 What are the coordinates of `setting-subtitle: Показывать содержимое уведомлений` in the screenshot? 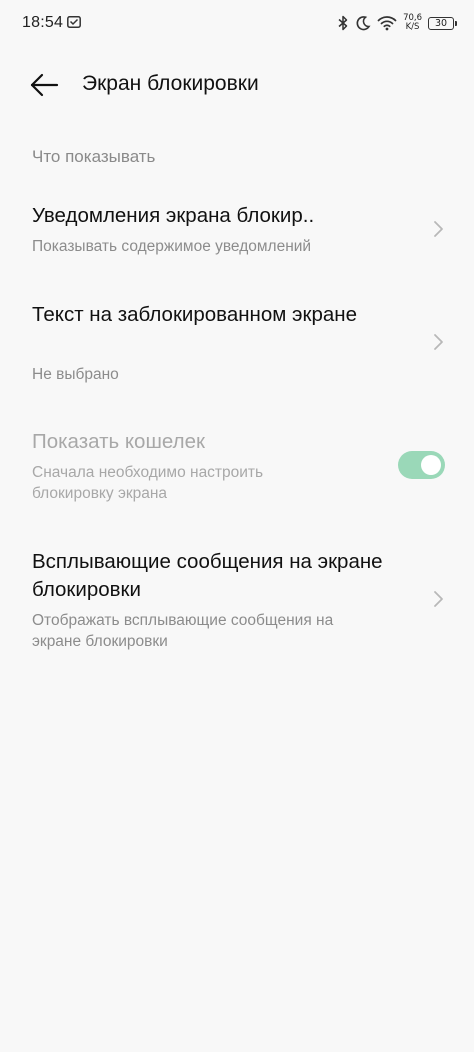 It's located at (172, 246).